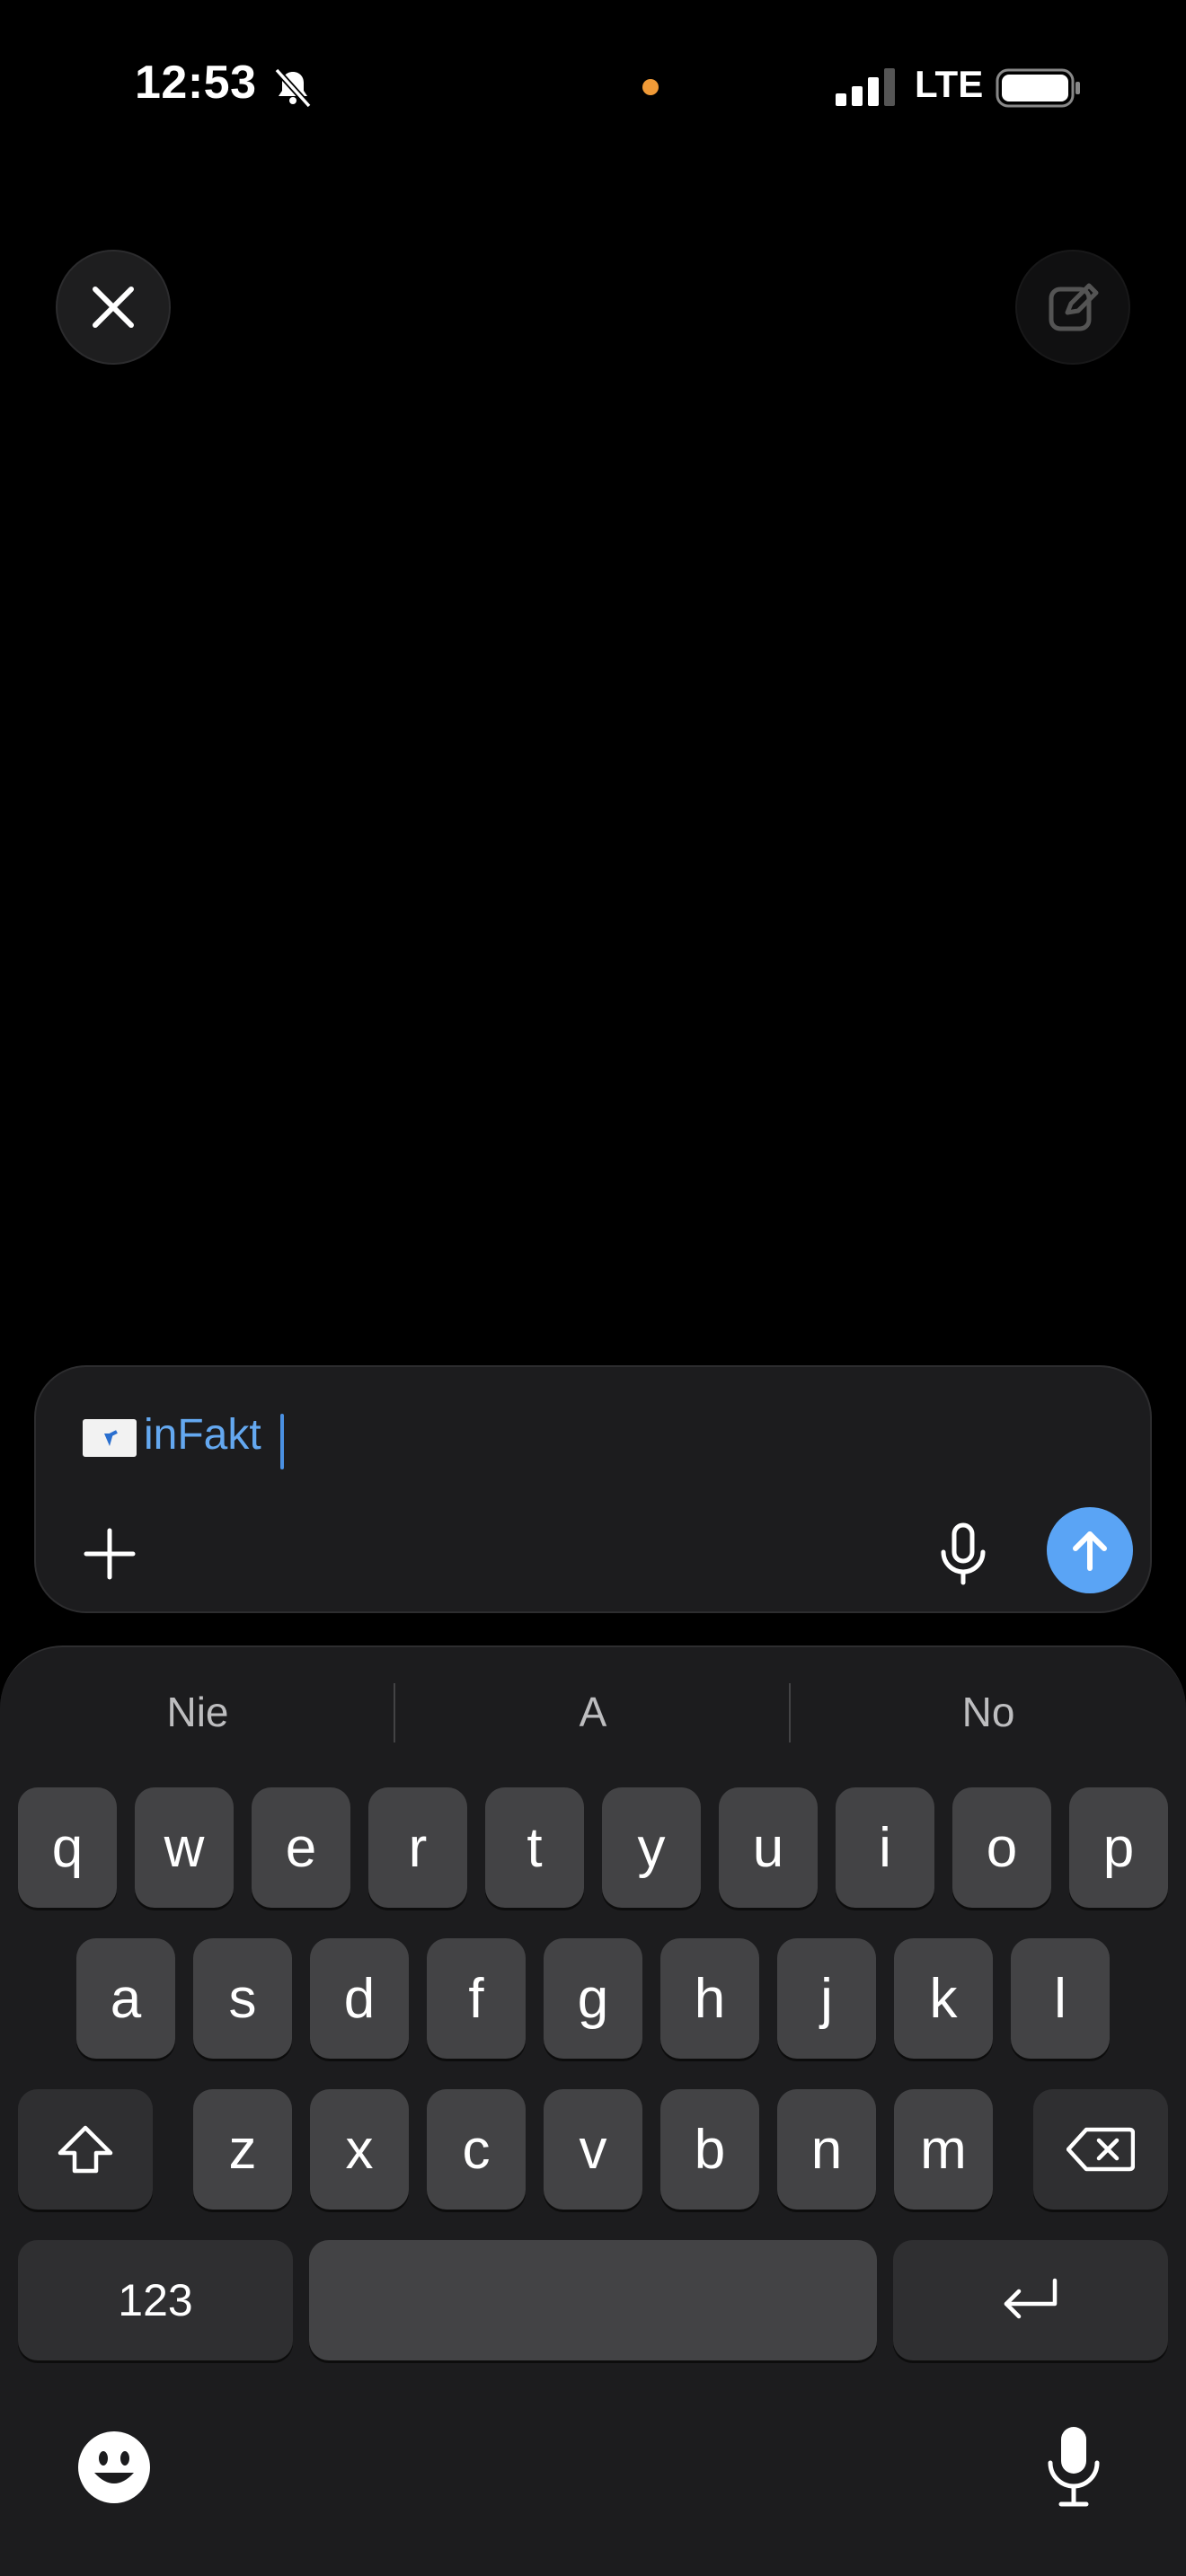 Image resolution: width=1186 pixels, height=2576 pixels. I want to click on plus-icon, so click(110, 1554).